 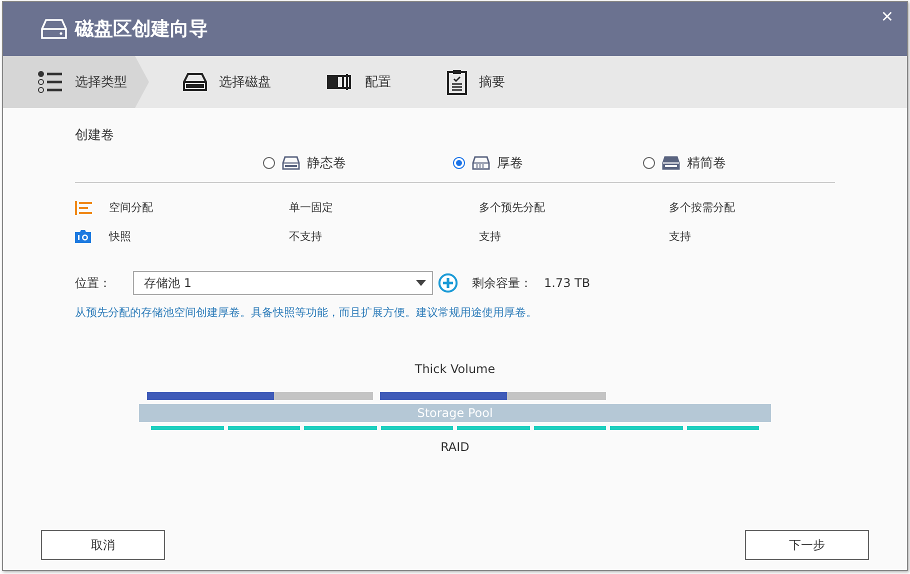 I want to click on camera-icon, so click(x=83, y=236).